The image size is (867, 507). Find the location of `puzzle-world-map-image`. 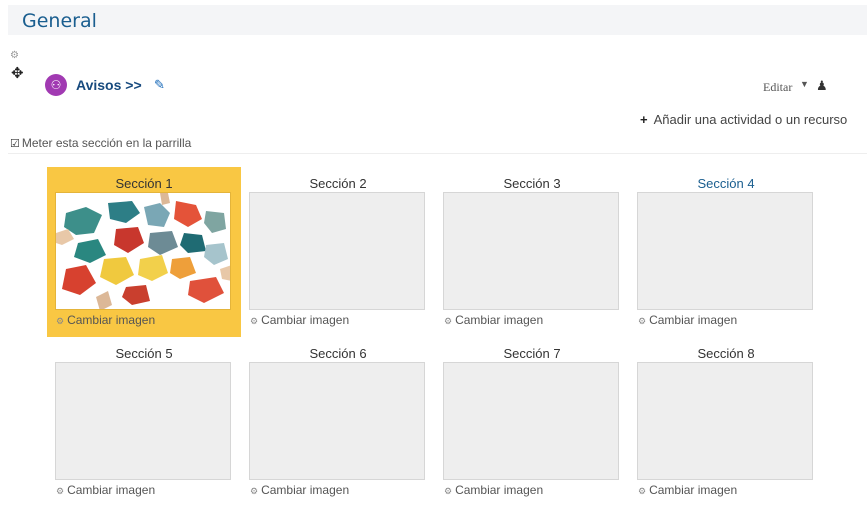

puzzle-world-map-image is located at coordinates (143, 251).